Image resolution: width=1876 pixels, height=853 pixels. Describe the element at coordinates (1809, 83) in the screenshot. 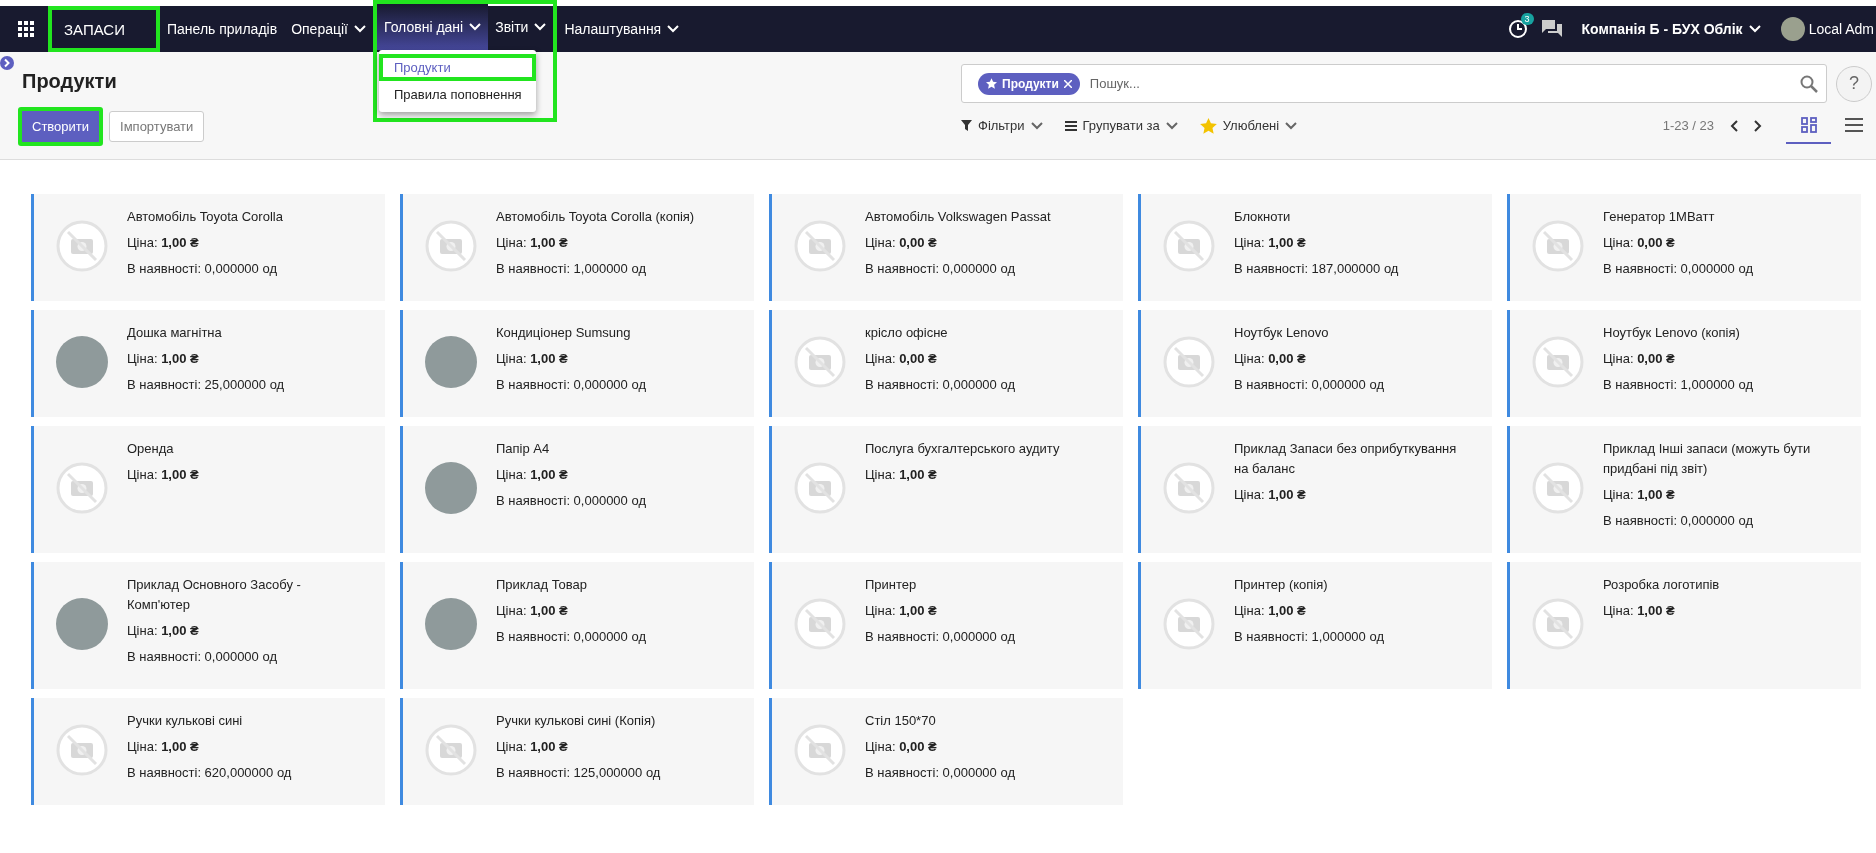

I see `search-icon` at that location.